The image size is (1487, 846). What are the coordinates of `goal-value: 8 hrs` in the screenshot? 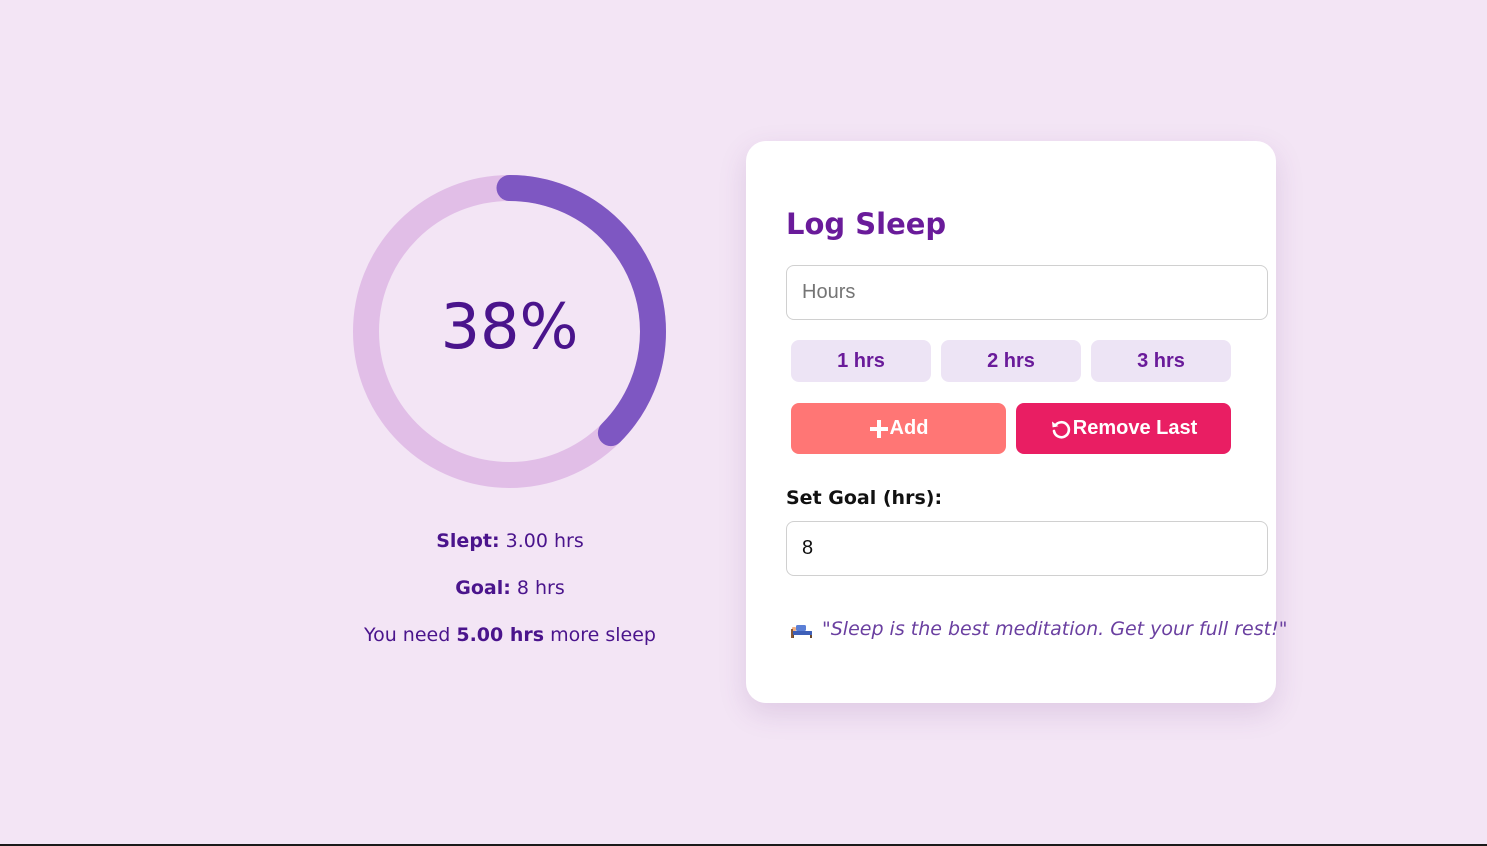 It's located at (540, 588).